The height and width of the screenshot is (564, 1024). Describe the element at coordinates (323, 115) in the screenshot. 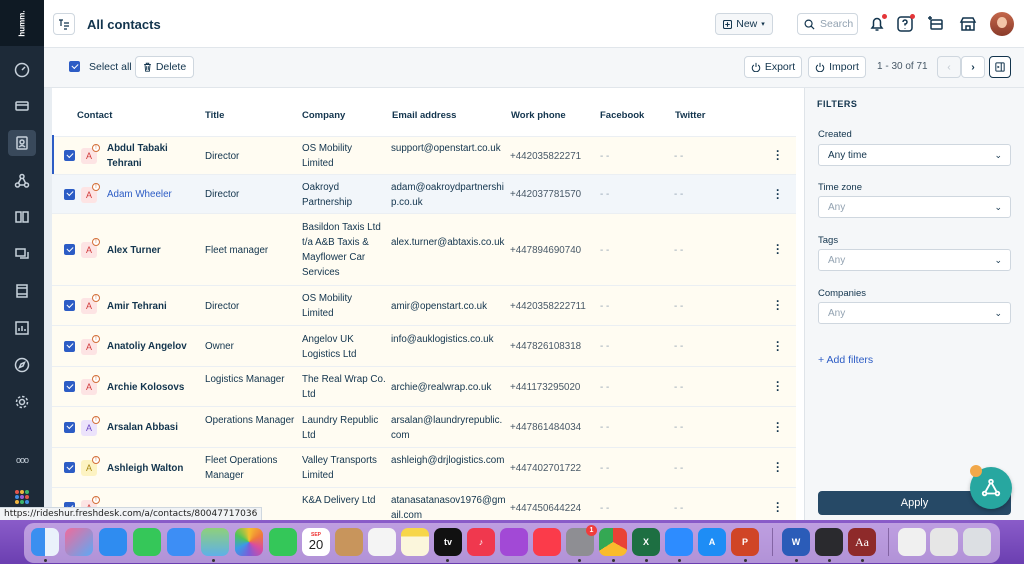

I see `column-header-company: Company` at that location.